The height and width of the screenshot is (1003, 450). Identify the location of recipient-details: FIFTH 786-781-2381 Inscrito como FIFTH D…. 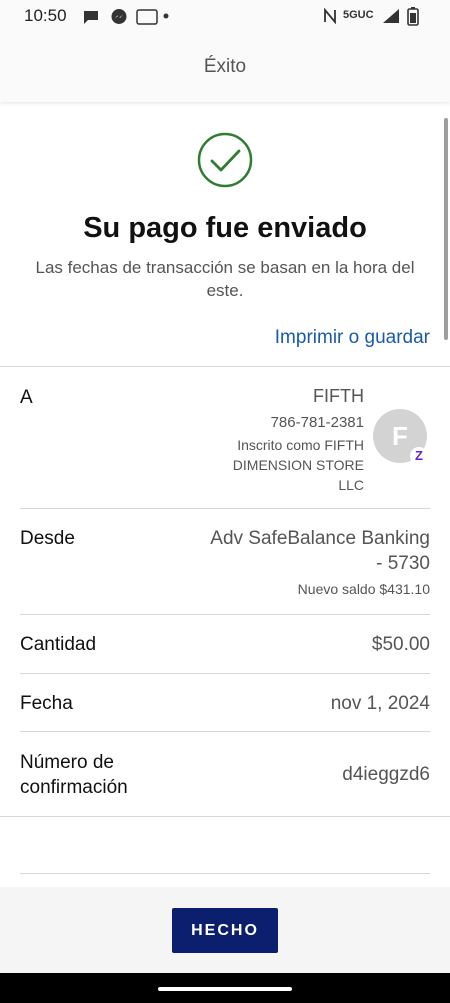
(298, 439).